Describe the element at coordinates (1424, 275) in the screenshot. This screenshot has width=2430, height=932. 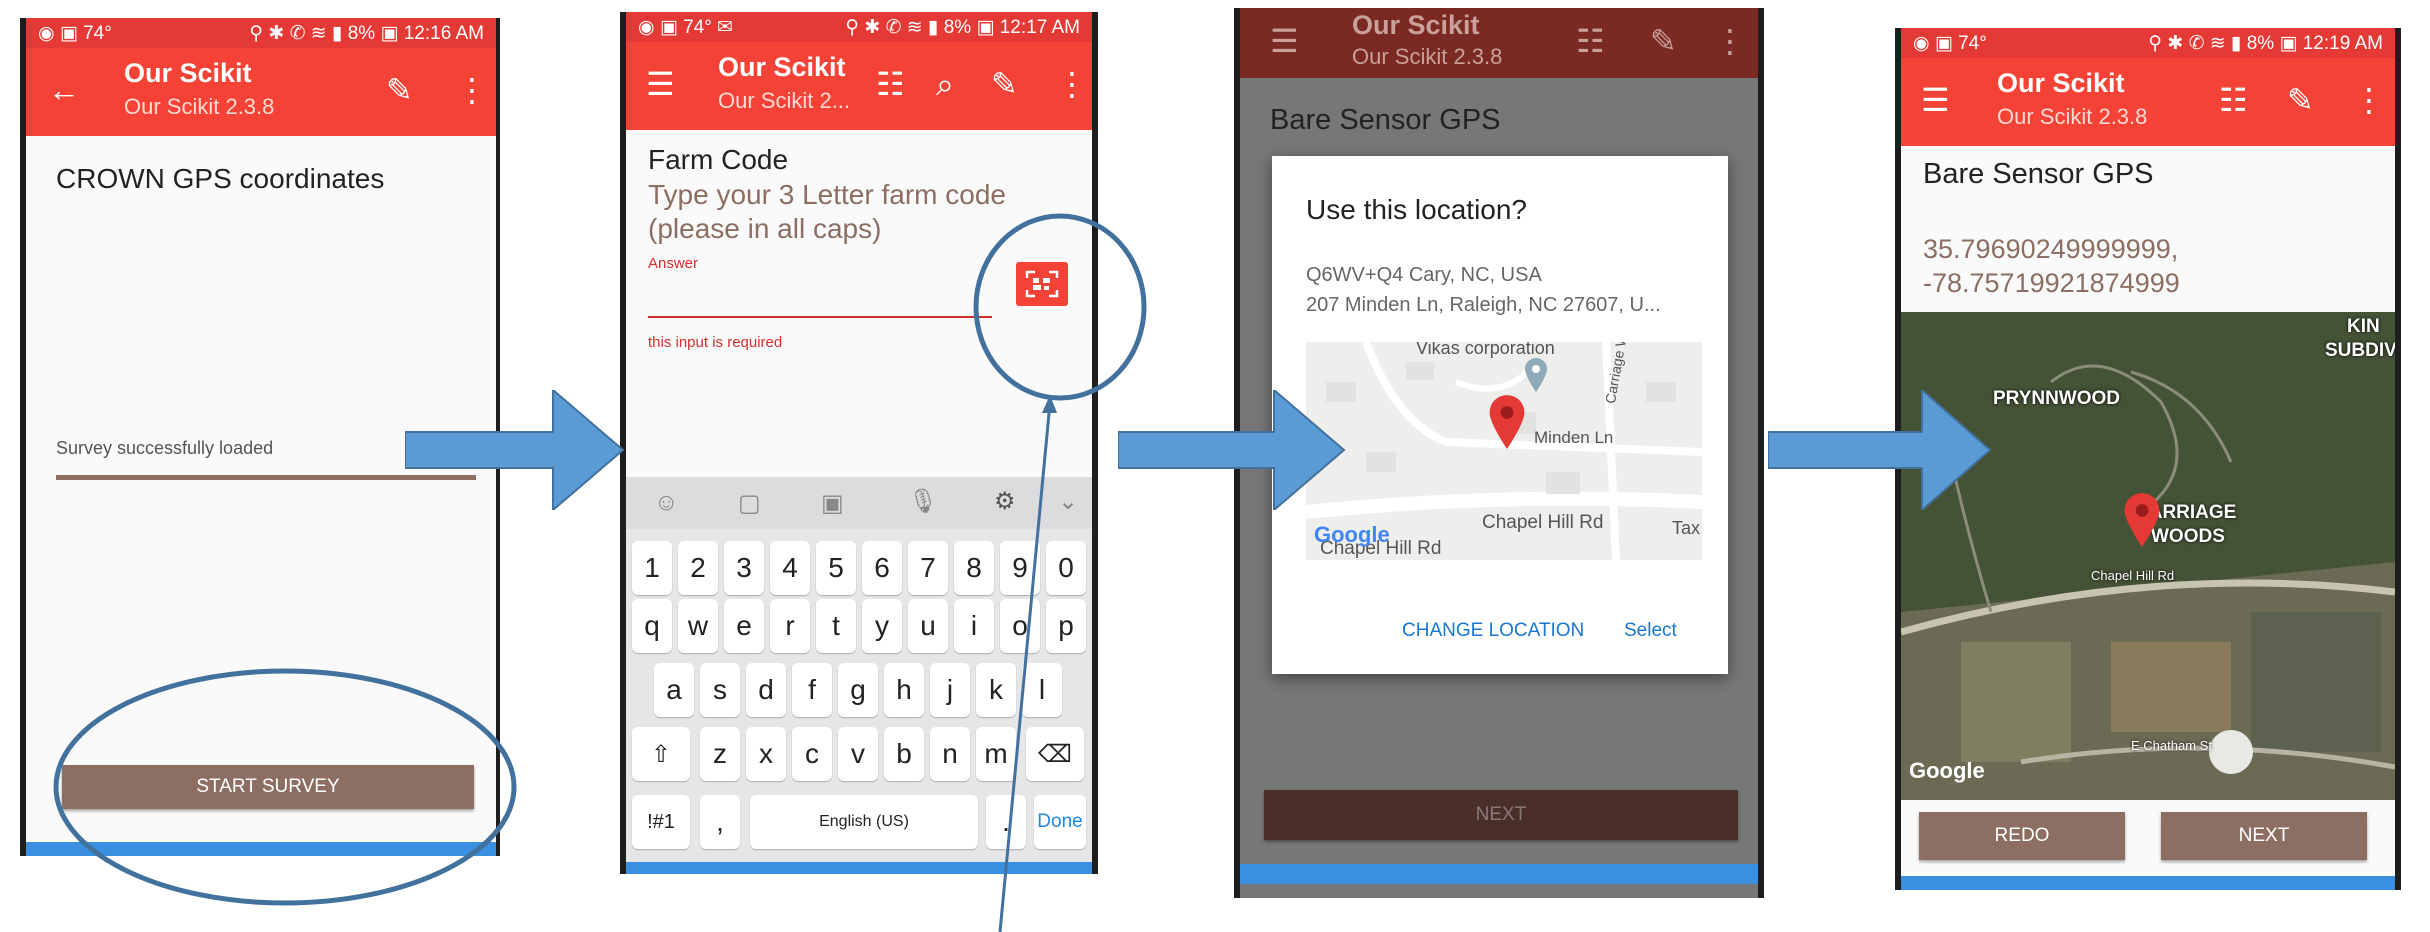
I see `address-line-1: Q6WV+Q4 Cary, NC, USA` at that location.